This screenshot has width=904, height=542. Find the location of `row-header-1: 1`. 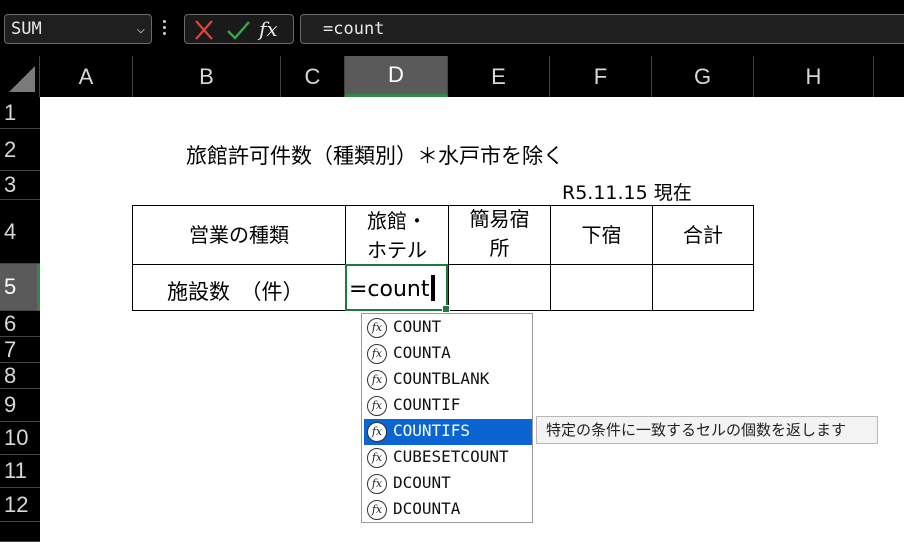

row-header-1: 1 is located at coordinates (20, 113).